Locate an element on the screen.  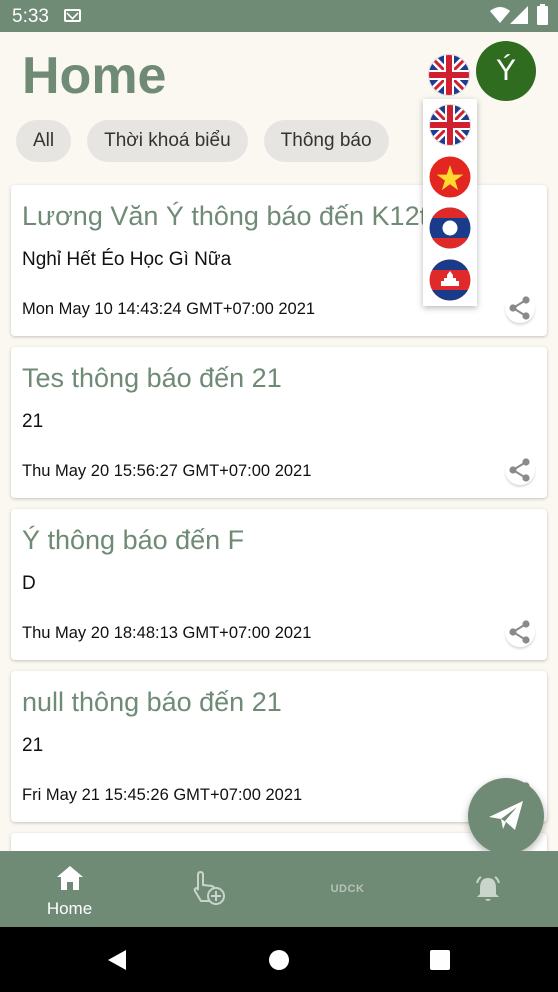
avatar-letter: Ý is located at coordinates (505, 70).